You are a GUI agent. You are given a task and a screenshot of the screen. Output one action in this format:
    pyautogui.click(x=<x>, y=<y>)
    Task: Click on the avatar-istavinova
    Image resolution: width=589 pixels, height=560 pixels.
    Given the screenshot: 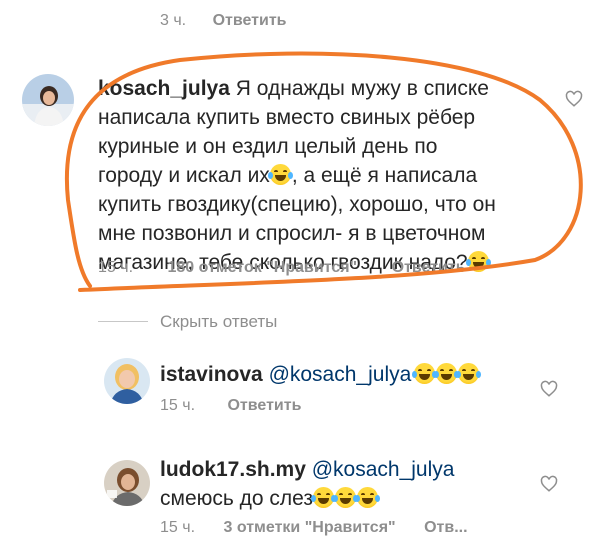 What is the action you would take?
    pyautogui.click(x=127, y=381)
    